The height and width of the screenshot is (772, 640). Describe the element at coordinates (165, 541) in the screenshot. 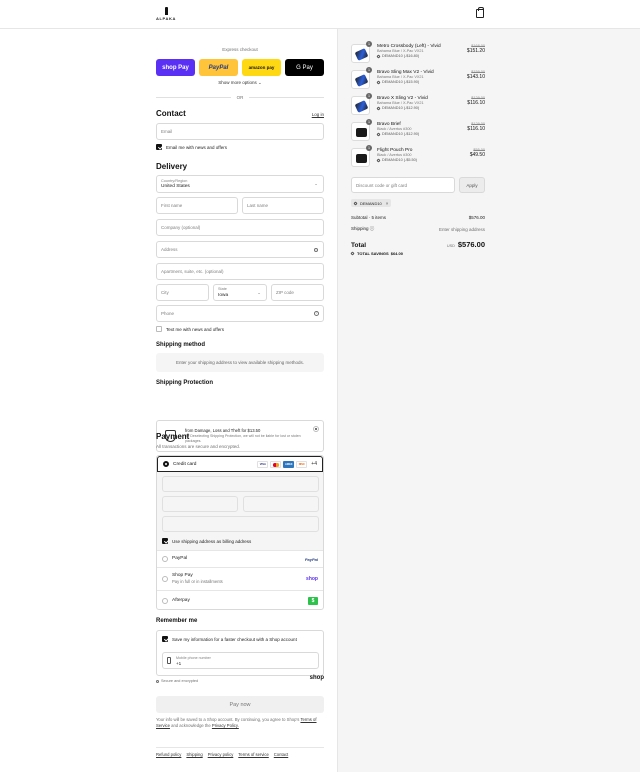

I see `billing-checkbox` at that location.